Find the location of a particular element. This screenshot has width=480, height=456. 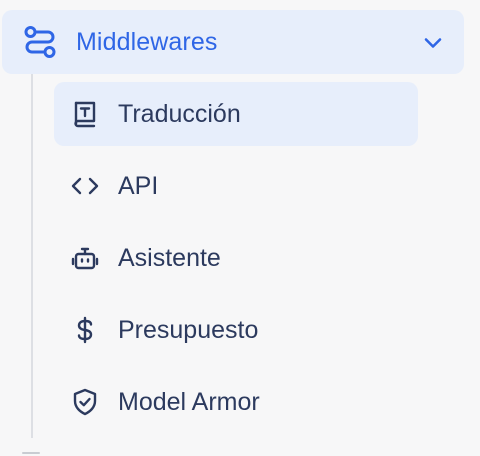

shield-check-icon is located at coordinates (85, 402).